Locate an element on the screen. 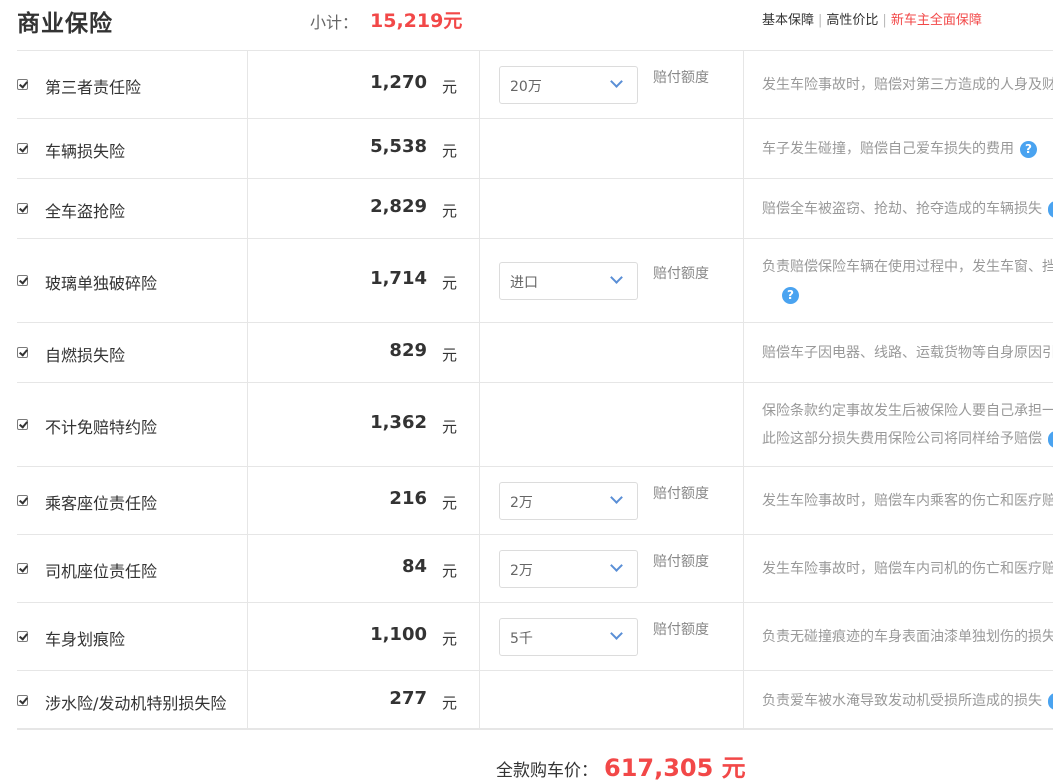 The image size is (1053, 783). coverage-value: 20万 is located at coordinates (526, 87).